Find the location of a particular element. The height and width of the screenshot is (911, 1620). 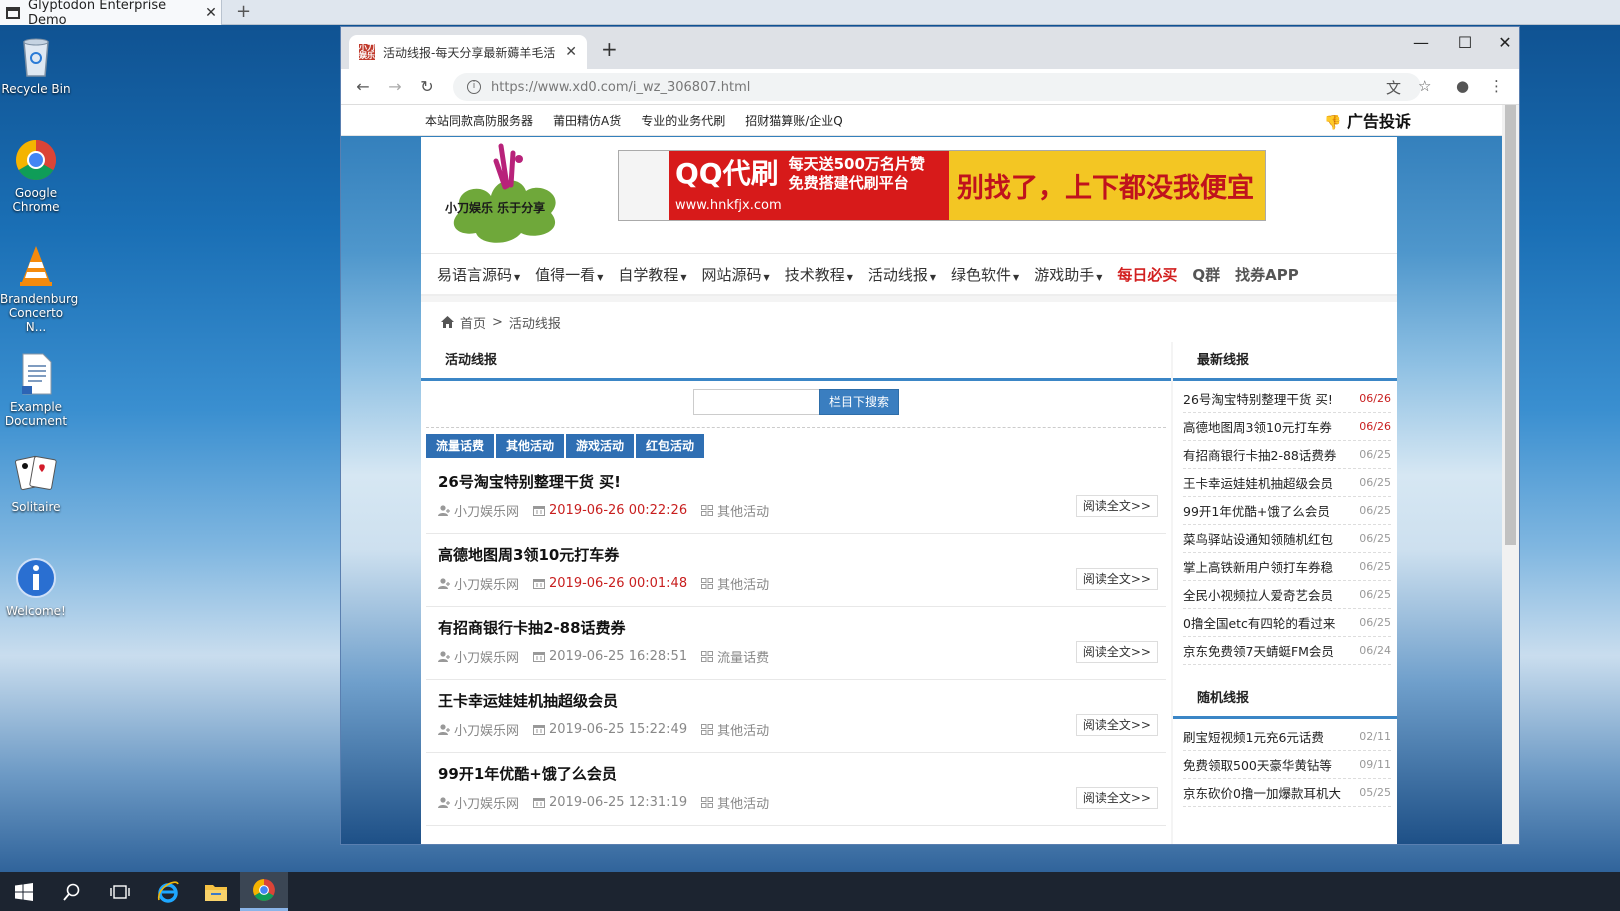

category-tab: 其他活动 is located at coordinates (530, 446).